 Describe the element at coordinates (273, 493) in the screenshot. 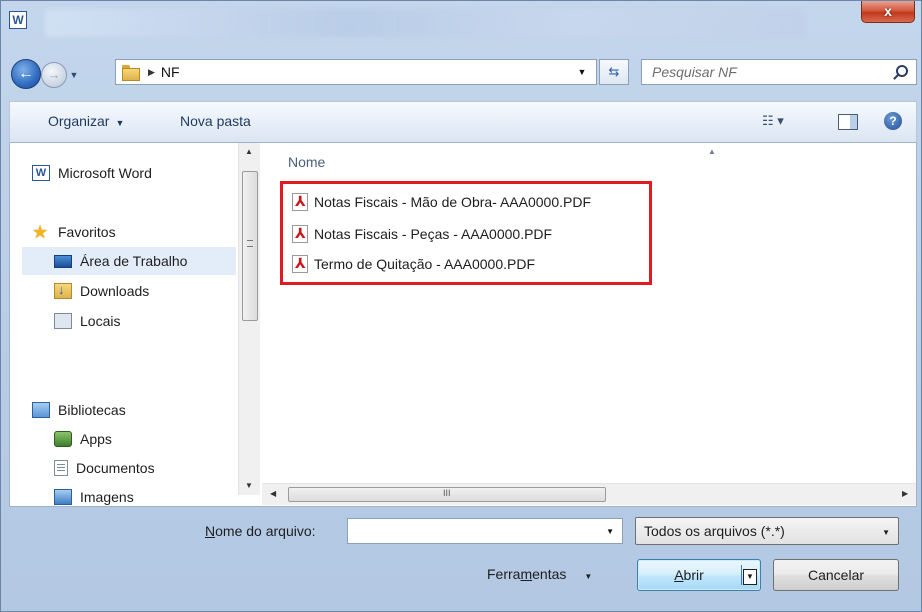

I see `scroll-left-arrow-icon: ◀` at that location.